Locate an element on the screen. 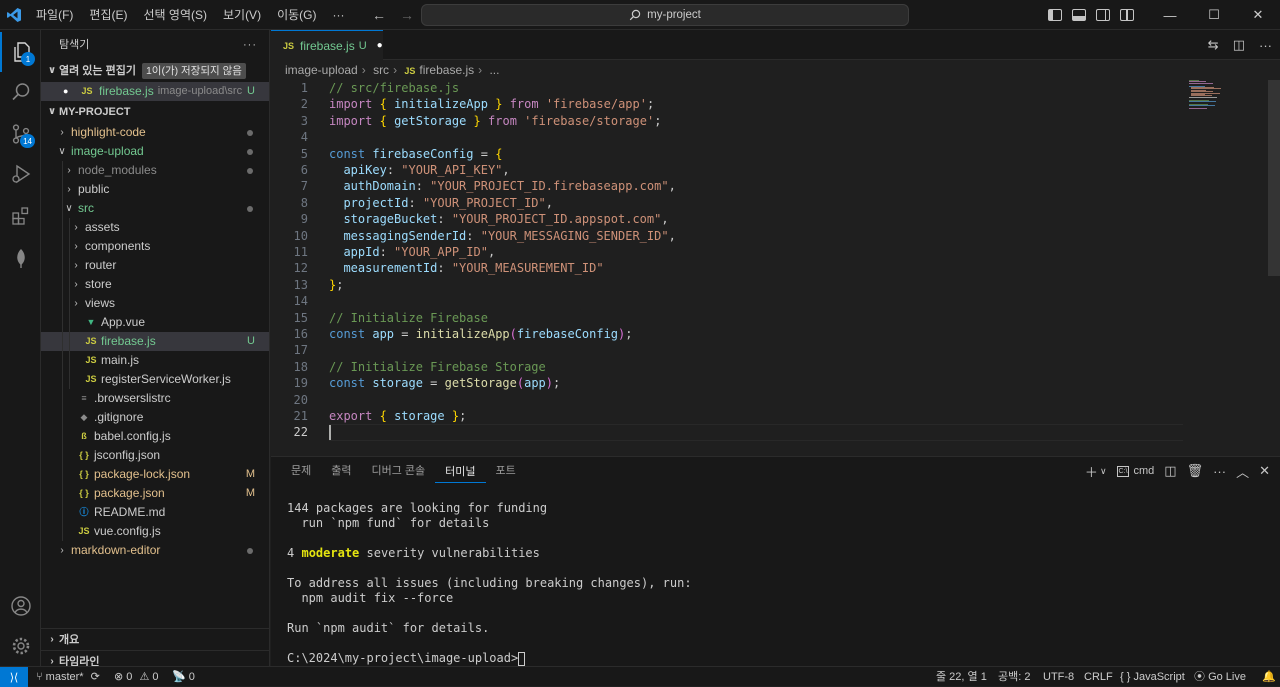 This screenshot has height=687, width=1280. new-terminal-icon: ＋ is located at coordinates (1091, 471).